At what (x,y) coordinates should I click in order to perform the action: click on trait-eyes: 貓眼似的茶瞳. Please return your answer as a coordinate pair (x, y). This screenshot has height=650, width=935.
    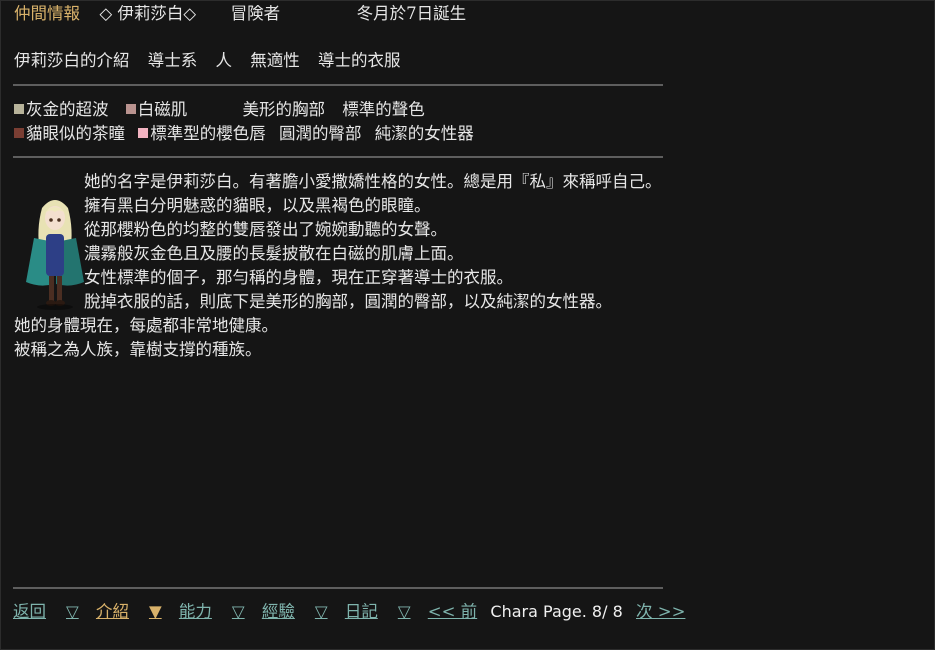
    Looking at the image, I should click on (69, 134).